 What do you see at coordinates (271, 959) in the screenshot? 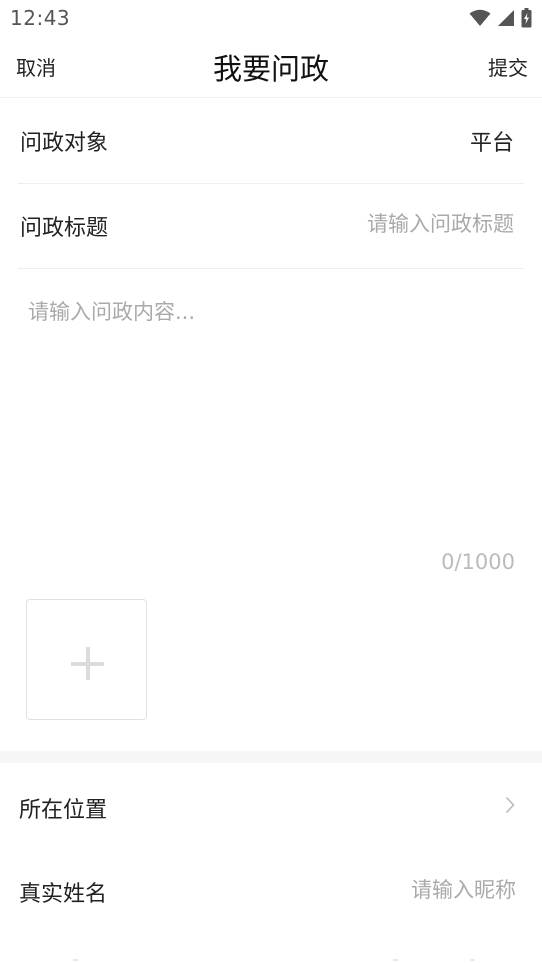
I see `partial-next-row` at bounding box center [271, 959].